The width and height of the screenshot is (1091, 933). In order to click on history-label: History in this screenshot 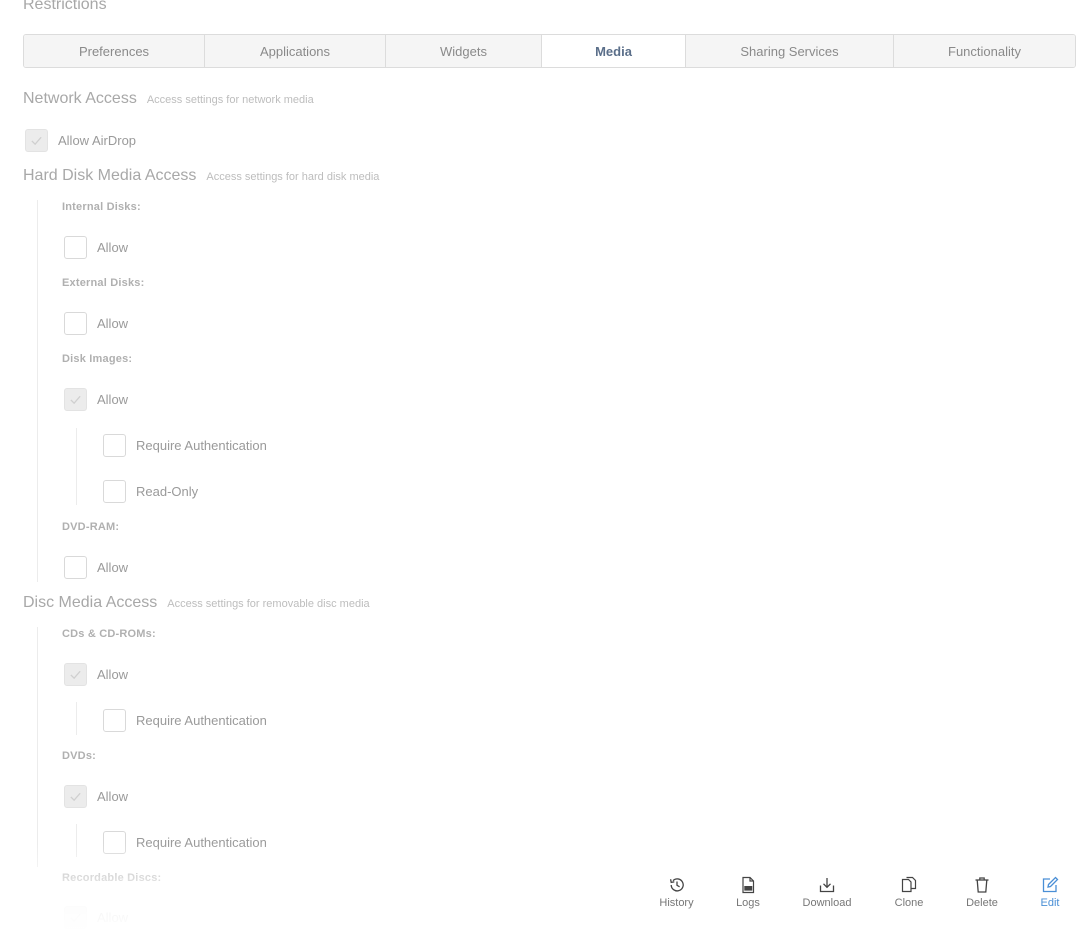, I will do `click(676, 903)`.